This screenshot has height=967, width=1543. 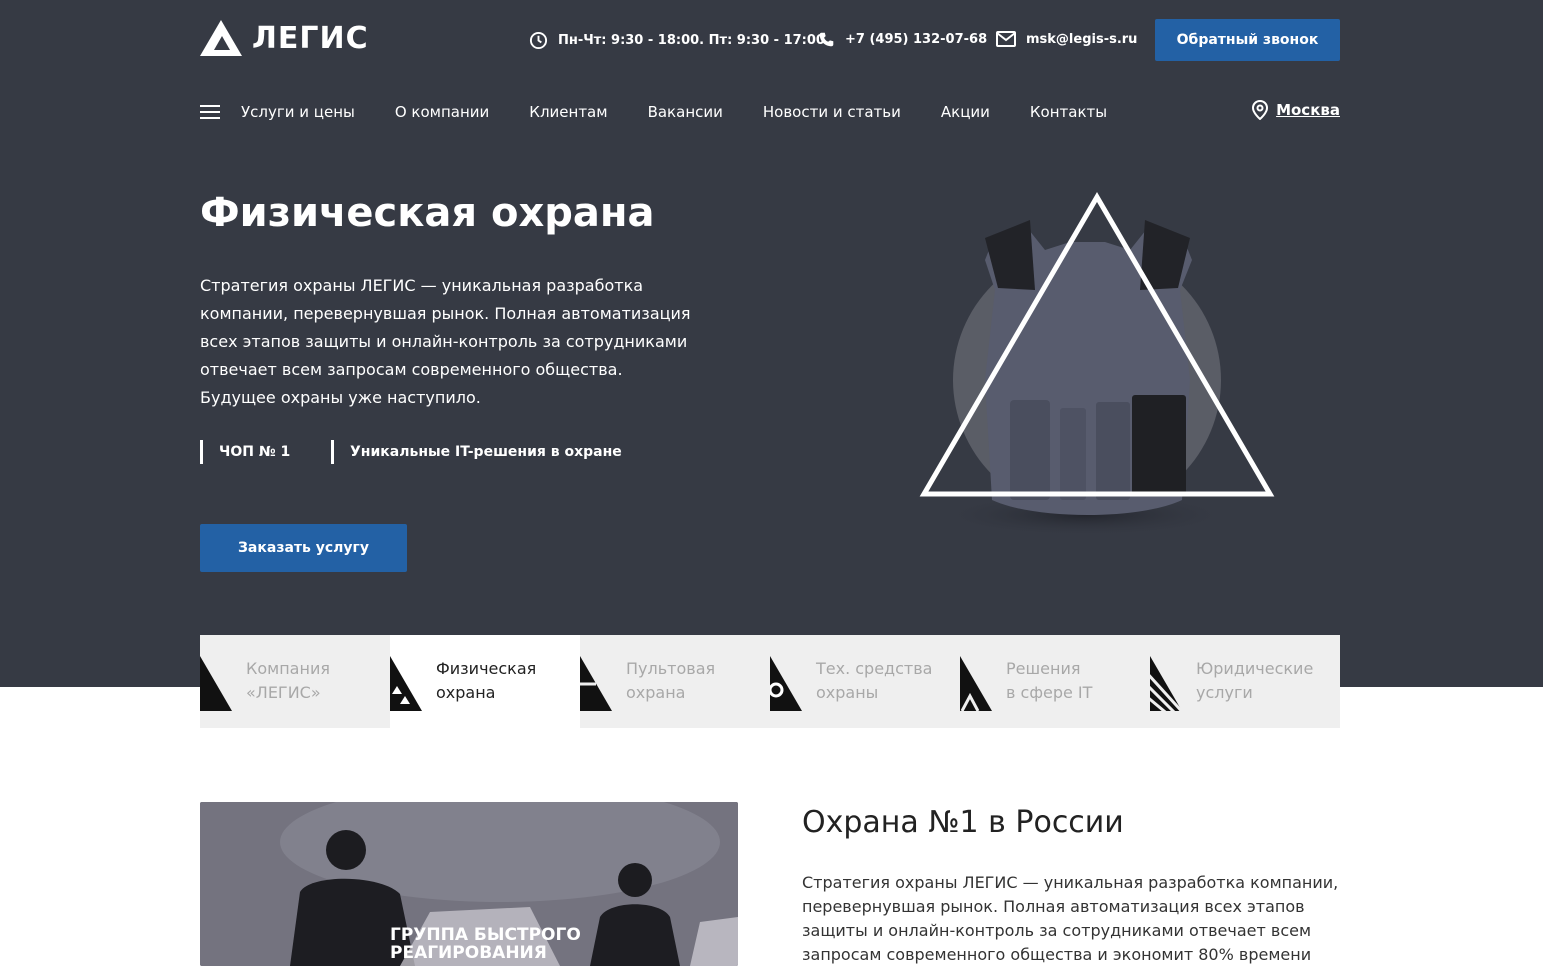 I want to click on nav-item-contacts: Контакты, so click(x=1068, y=112).